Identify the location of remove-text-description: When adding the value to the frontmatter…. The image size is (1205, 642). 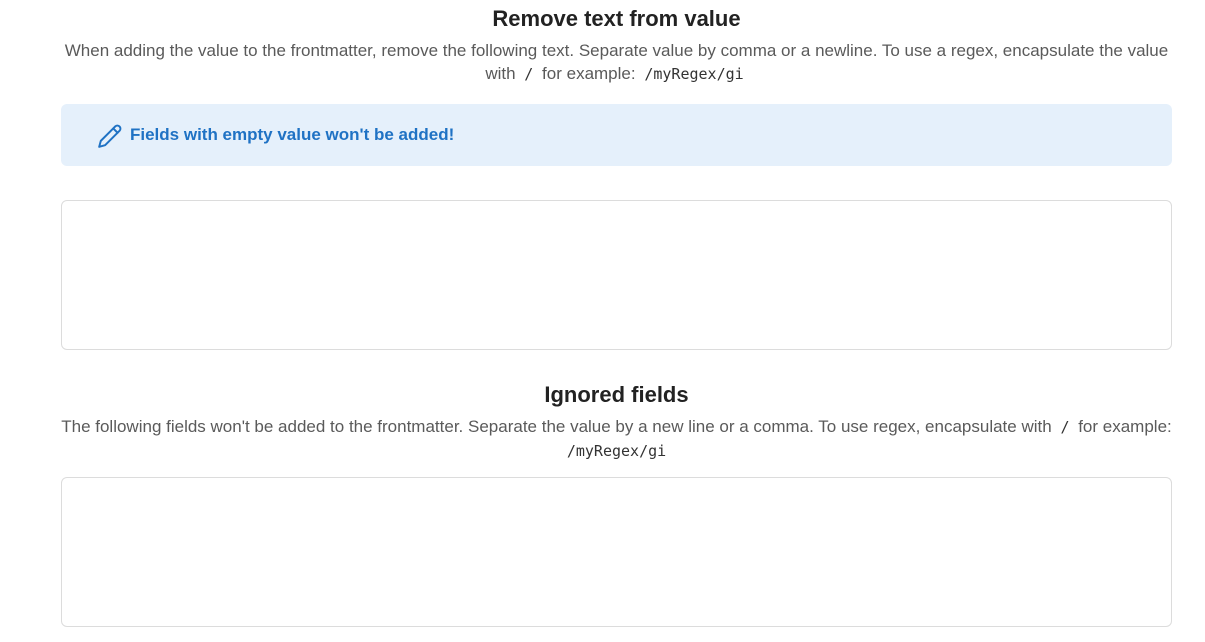
(616, 62).